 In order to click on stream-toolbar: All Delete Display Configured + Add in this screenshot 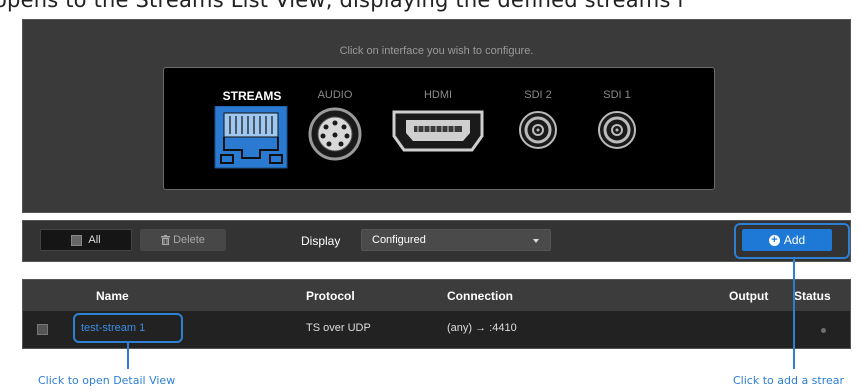, I will do `click(436, 241)`.